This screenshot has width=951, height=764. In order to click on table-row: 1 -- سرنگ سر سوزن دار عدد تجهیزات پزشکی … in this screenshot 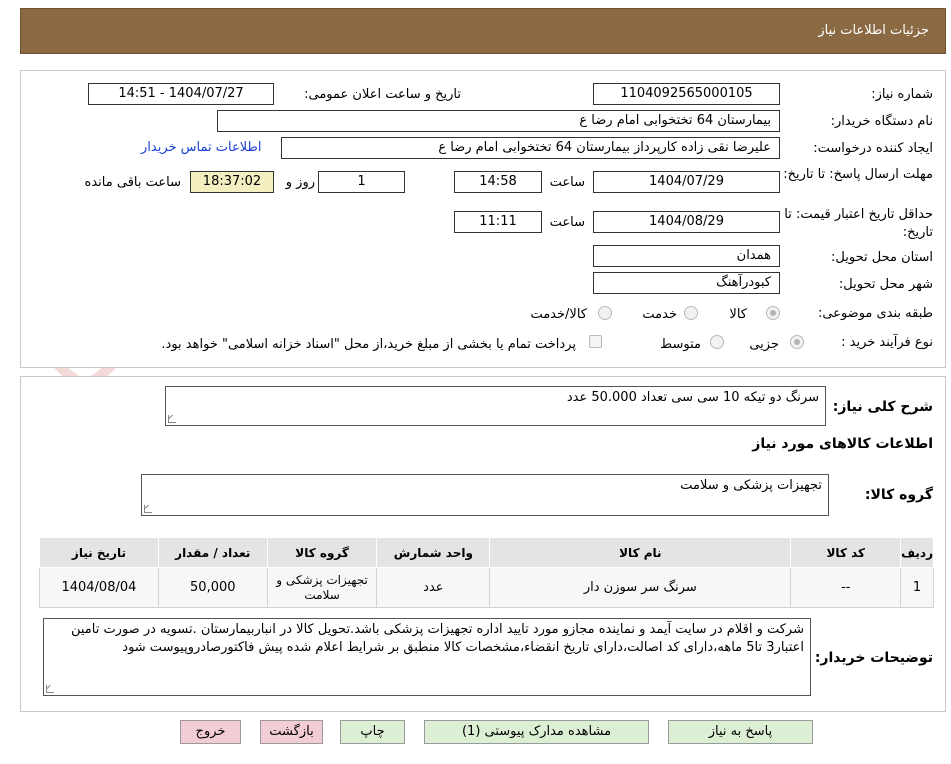, I will do `click(486, 587)`.